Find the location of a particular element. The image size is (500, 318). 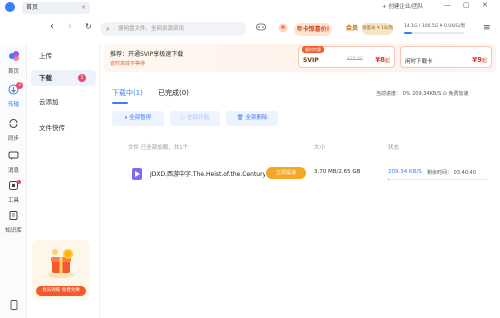

rail-label-knowledge: 知识库 is located at coordinates (13, 231).